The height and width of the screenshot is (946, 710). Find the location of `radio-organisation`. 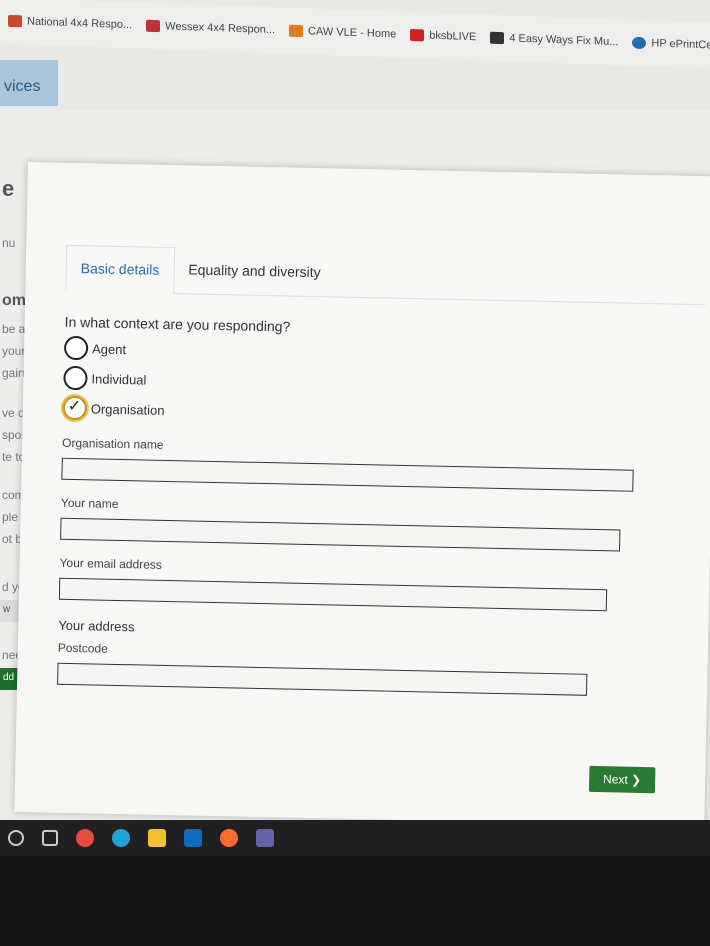

radio-organisation is located at coordinates (75, 408).